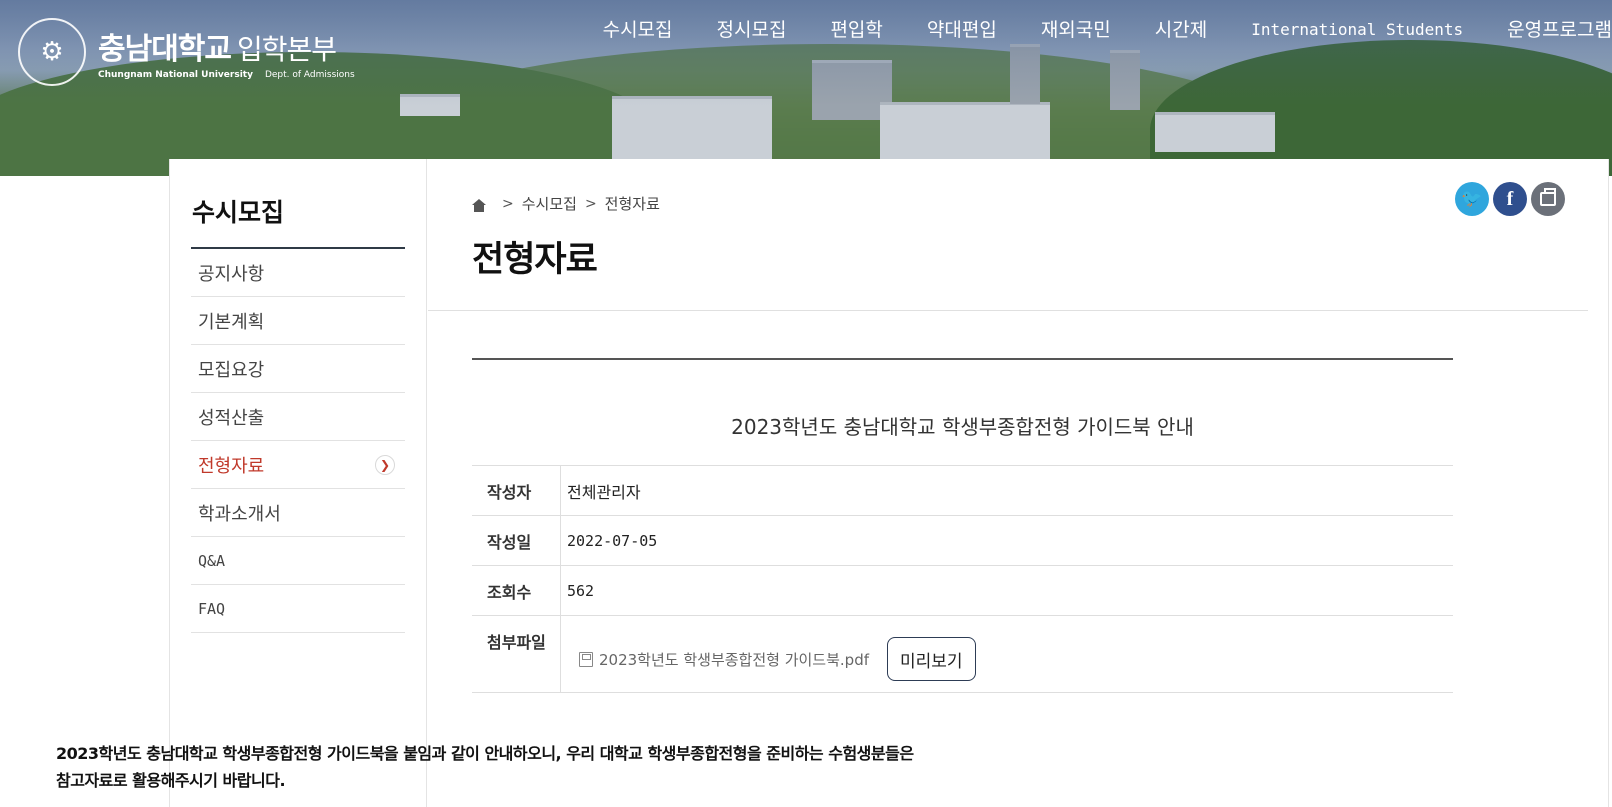 Image resolution: width=1612 pixels, height=807 pixels. I want to click on breadcrumb-item: 수시모집, so click(549, 203).